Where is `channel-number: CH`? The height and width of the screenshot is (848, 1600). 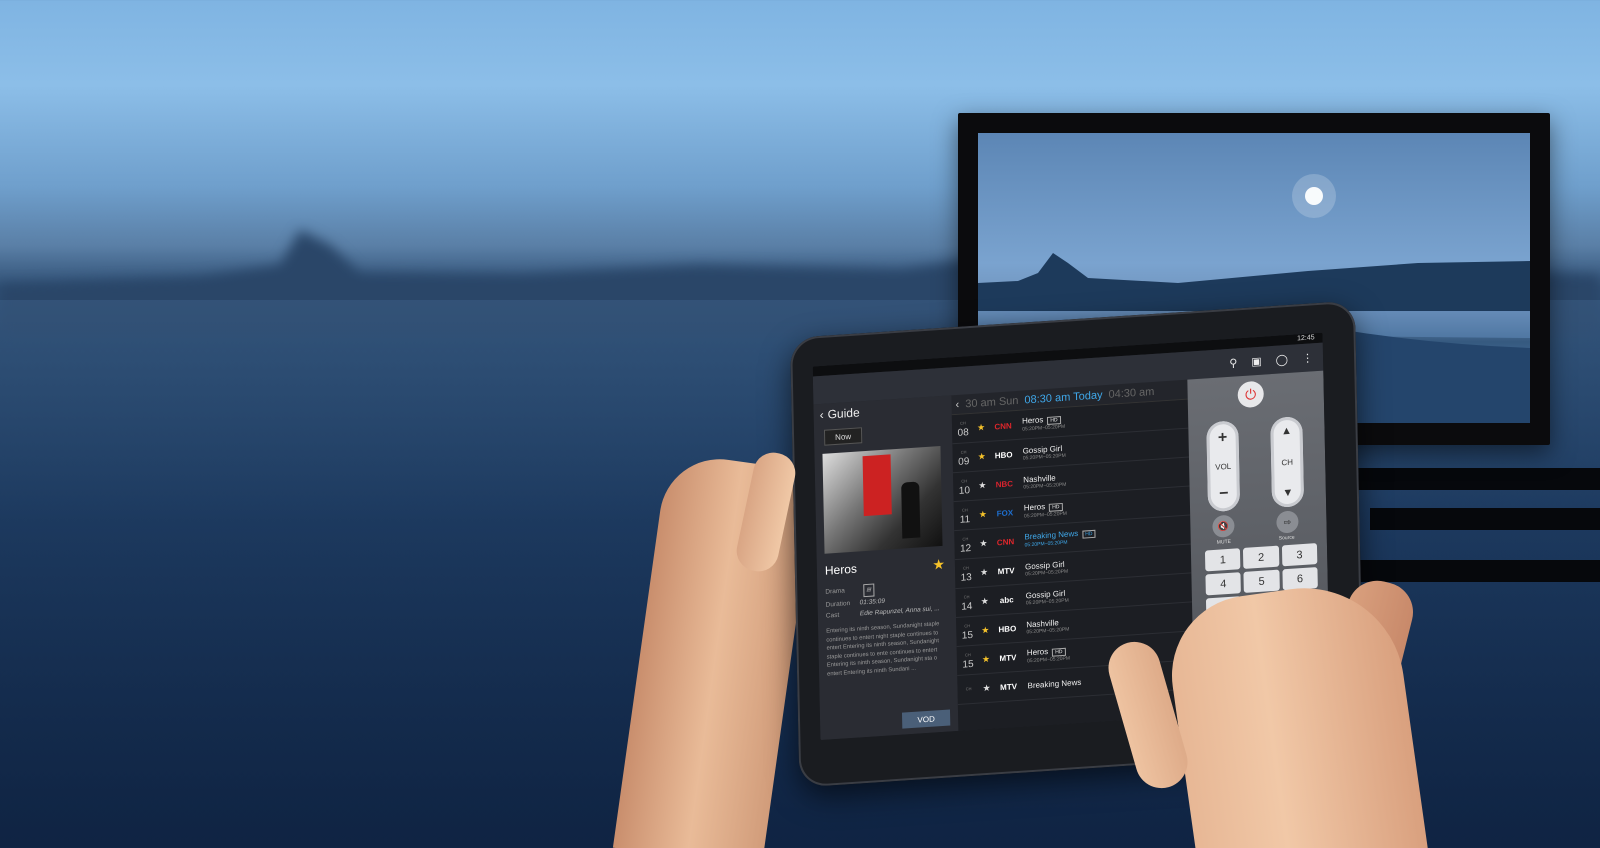 channel-number: CH is located at coordinates (968, 689).